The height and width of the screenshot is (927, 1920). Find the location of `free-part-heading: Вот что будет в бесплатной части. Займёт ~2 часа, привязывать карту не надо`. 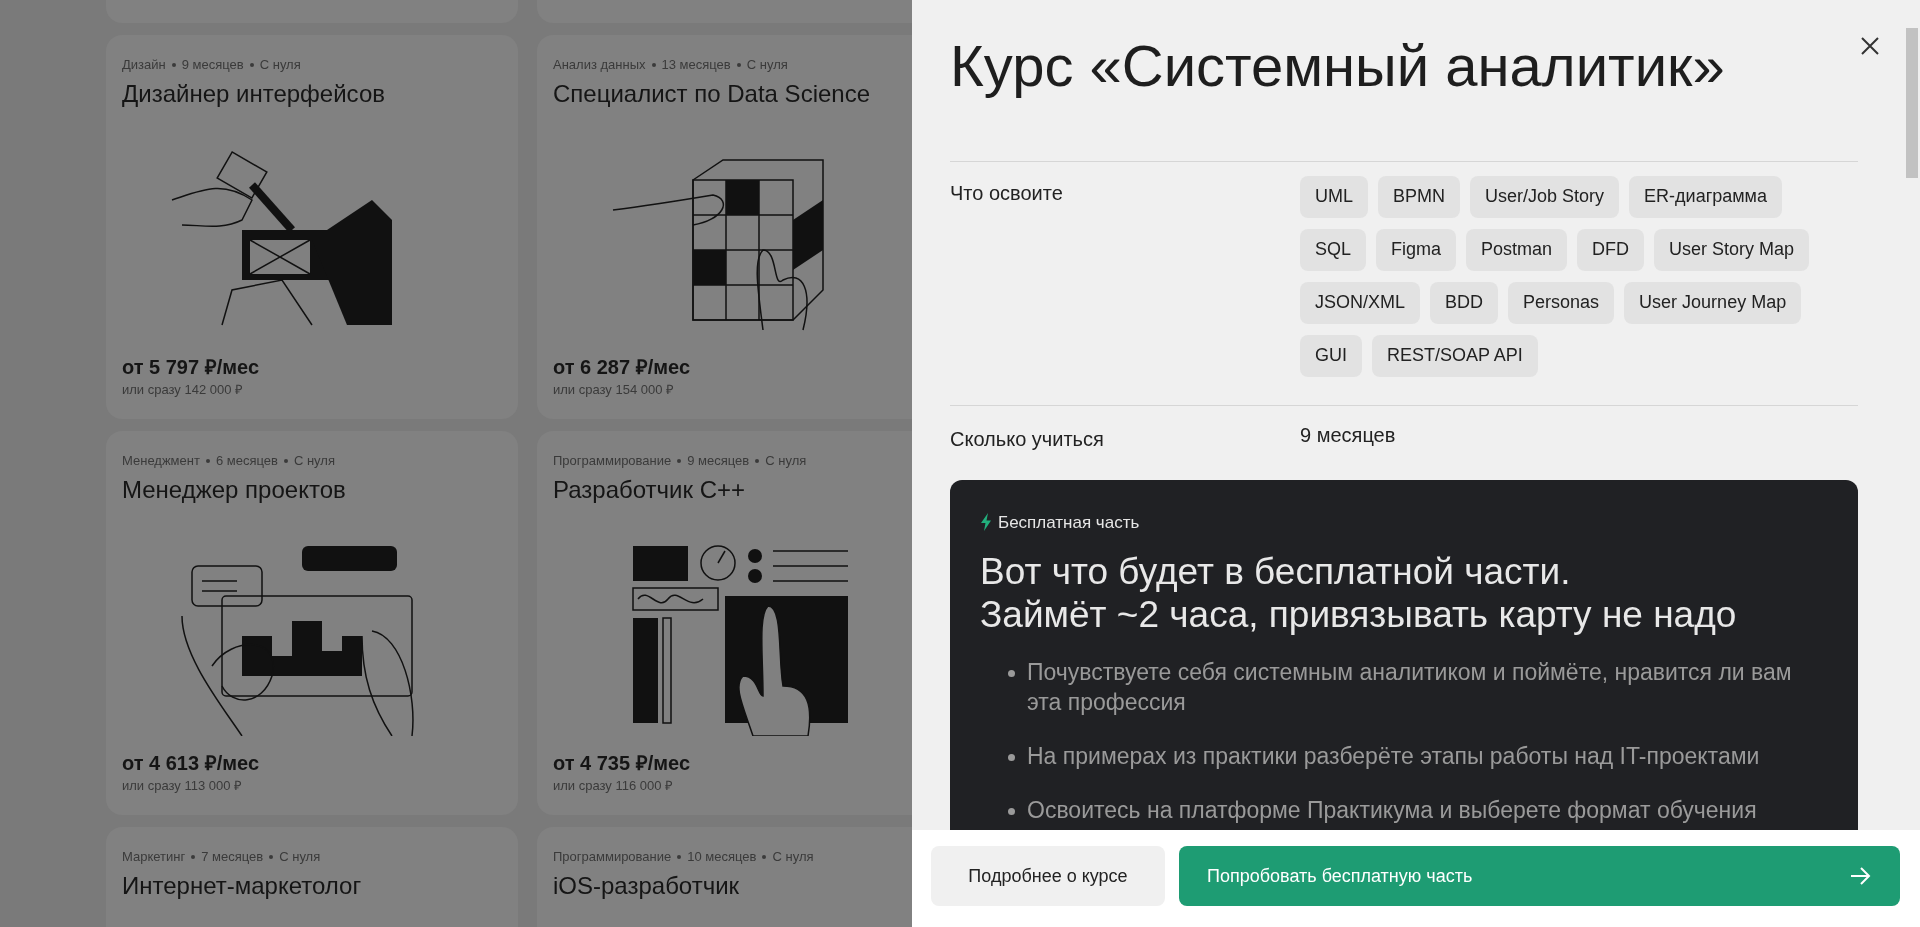

free-part-heading: Вот что будет в бесплатной части. Займёт ~2 часа, привязывать карту не надо is located at coordinates (1359, 594).